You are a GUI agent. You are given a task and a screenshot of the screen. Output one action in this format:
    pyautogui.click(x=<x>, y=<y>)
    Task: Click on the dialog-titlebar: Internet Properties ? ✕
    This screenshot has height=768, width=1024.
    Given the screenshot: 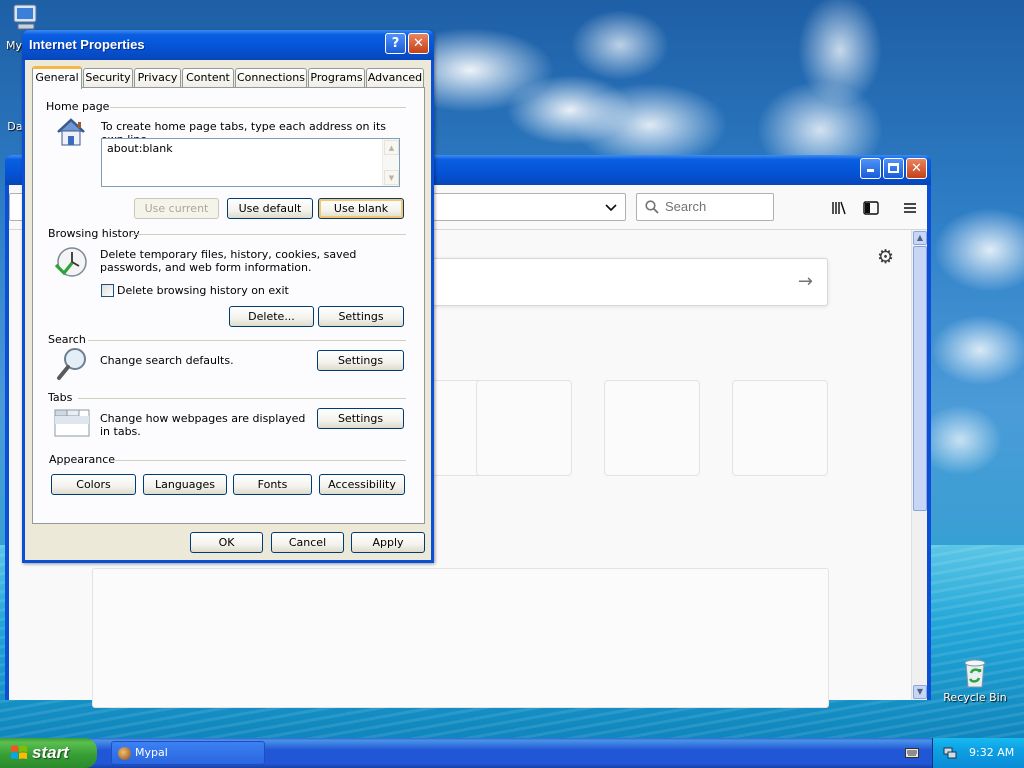 What is the action you would take?
    pyautogui.click(x=228, y=45)
    